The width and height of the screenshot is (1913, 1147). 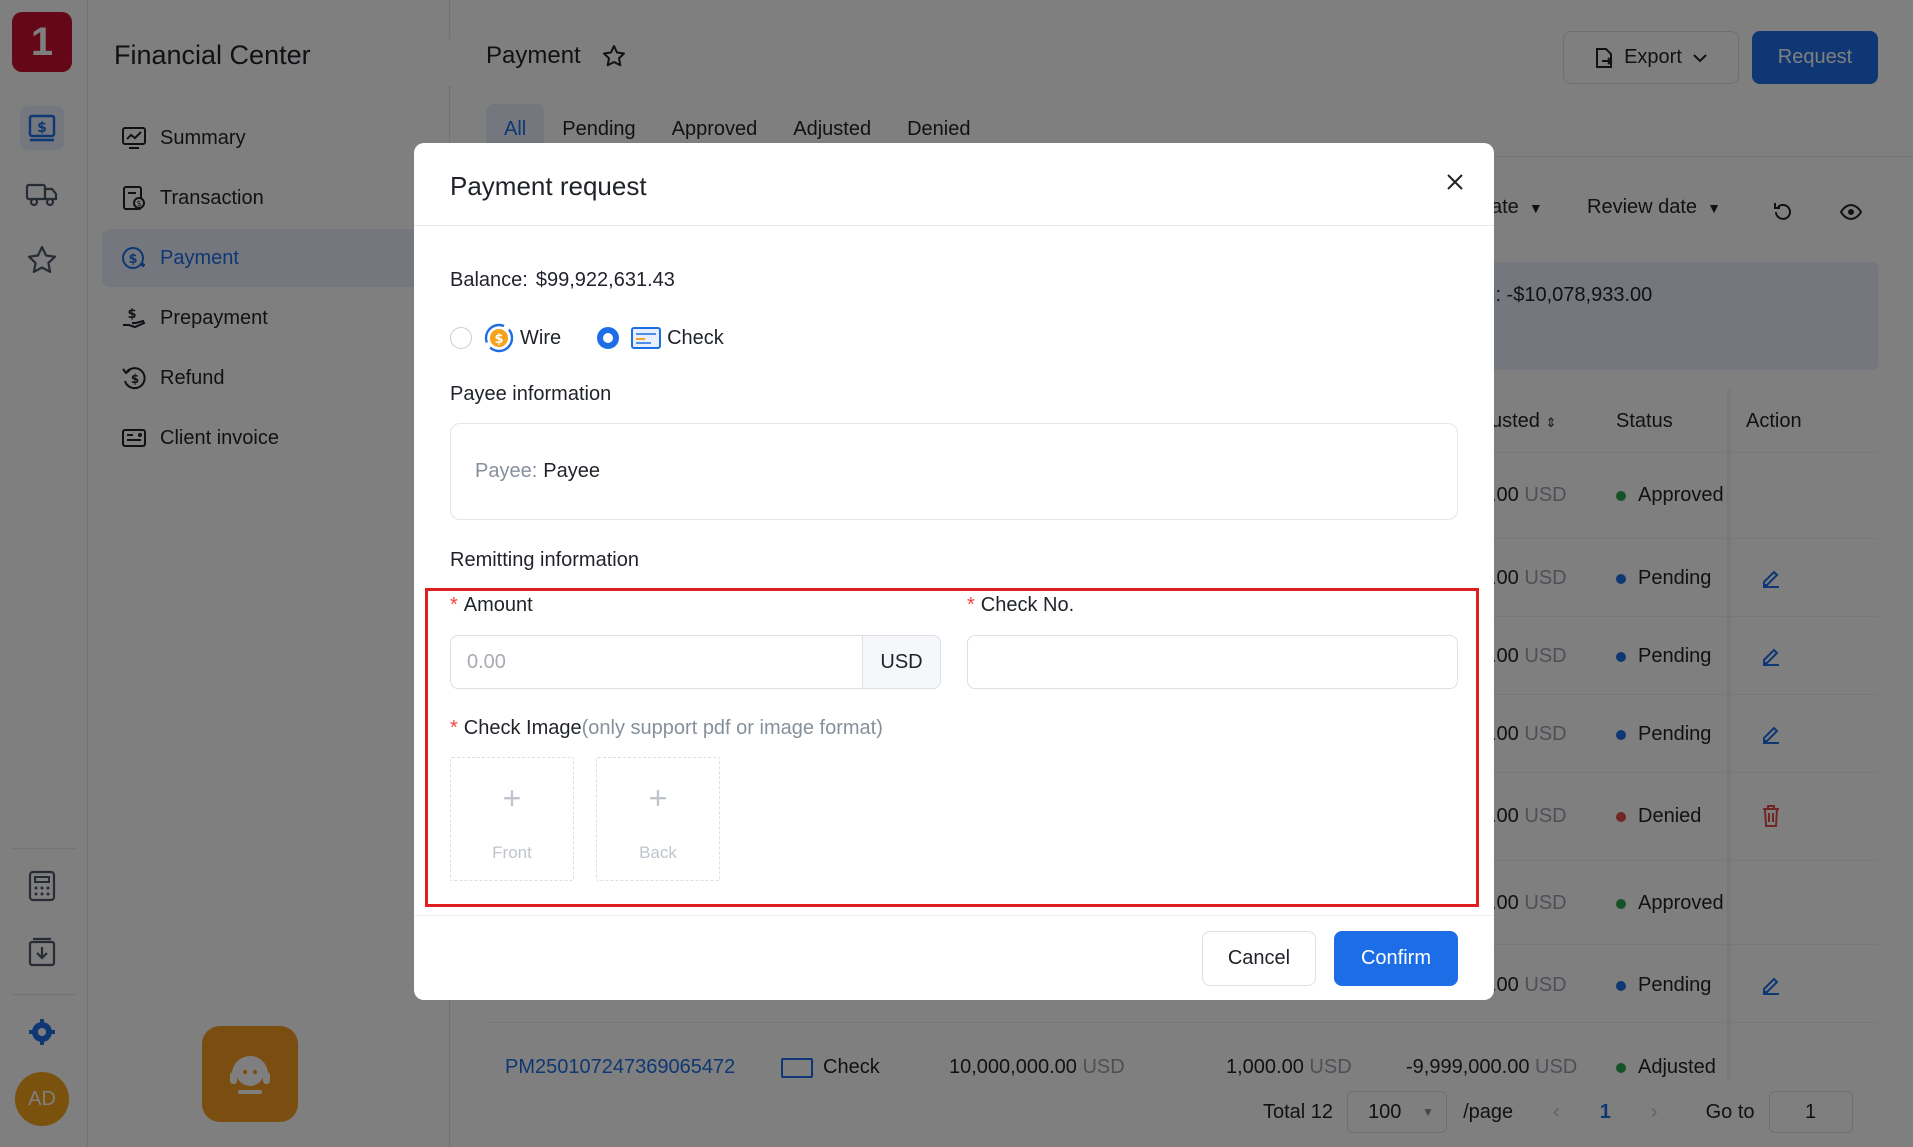 What do you see at coordinates (587, 338) in the screenshot?
I see `payment-method-group: $ Wire Check` at bounding box center [587, 338].